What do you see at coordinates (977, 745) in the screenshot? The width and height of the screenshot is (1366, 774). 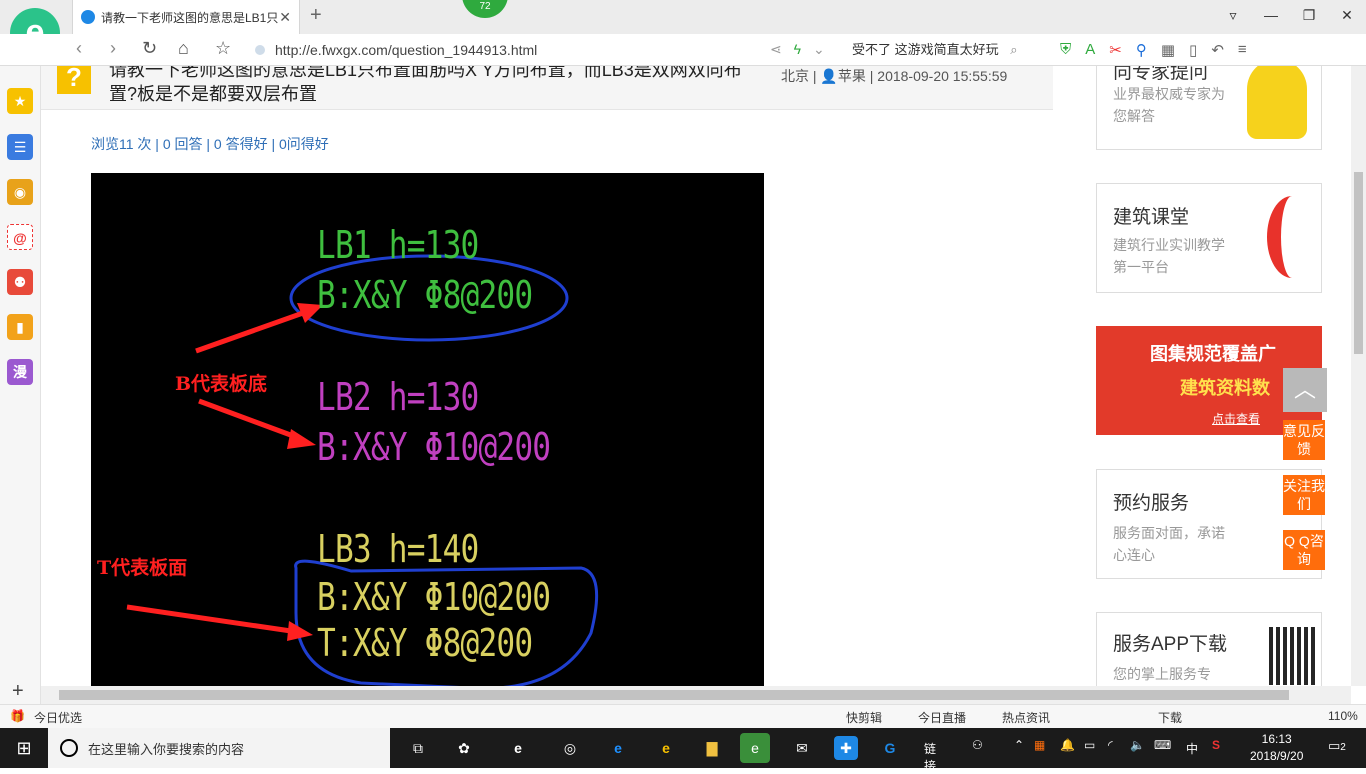 I see `people-icon: ⚇` at bounding box center [977, 745].